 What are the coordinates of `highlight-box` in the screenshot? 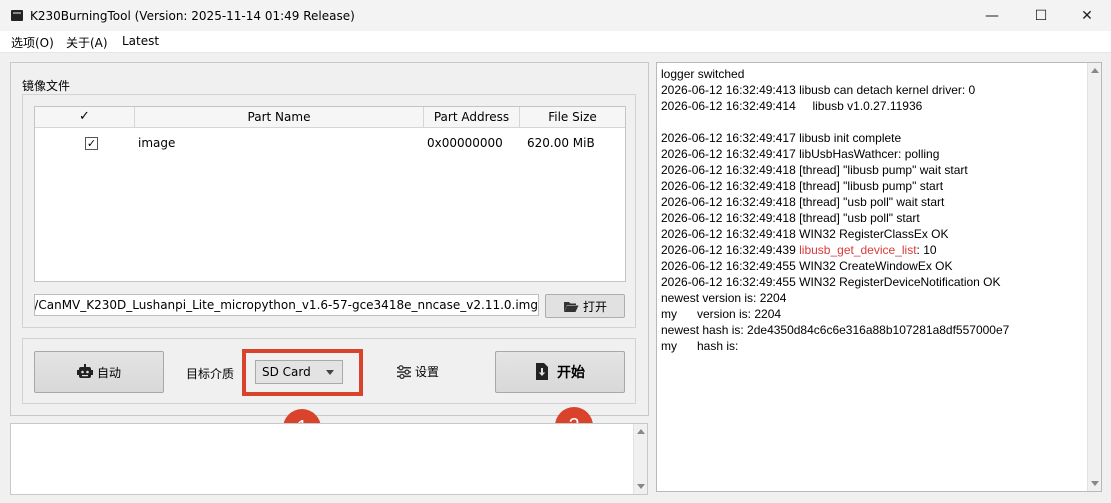 It's located at (302, 372).